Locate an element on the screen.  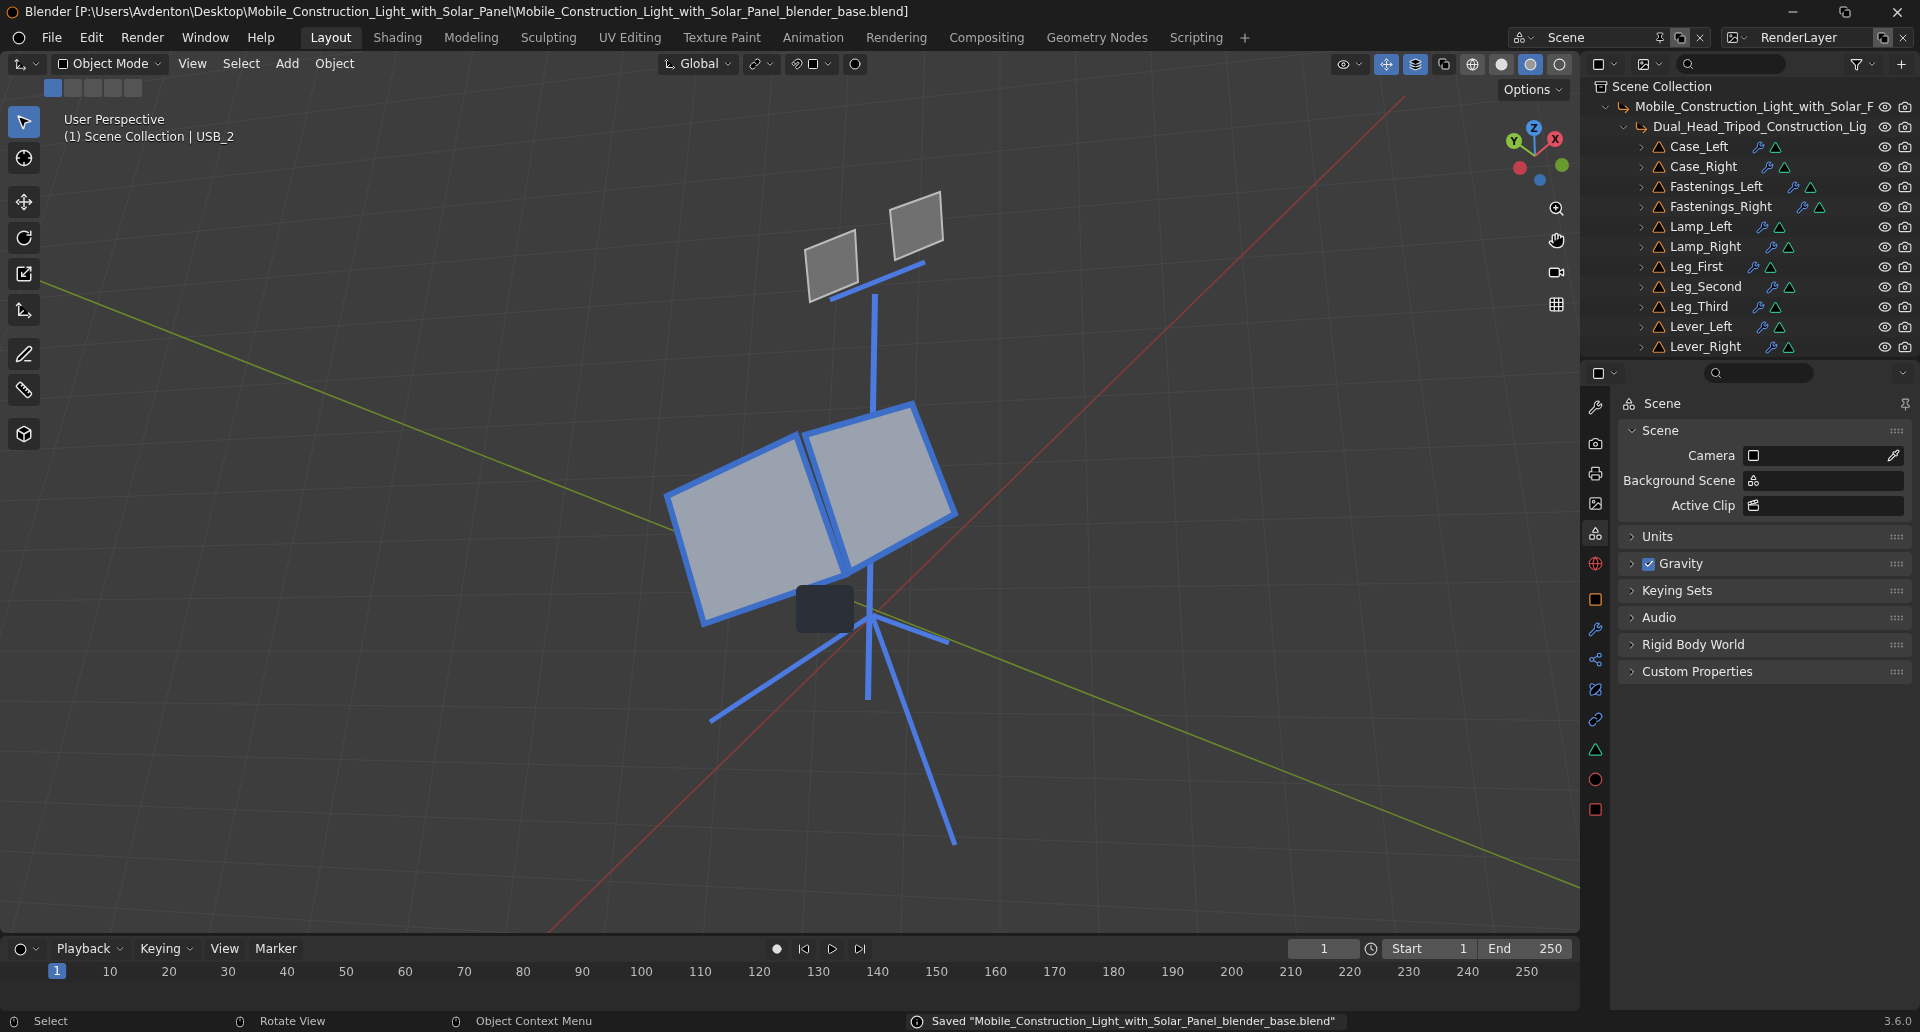
view-layer-selector: RenderLayer is located at coordinates (1817, 37).